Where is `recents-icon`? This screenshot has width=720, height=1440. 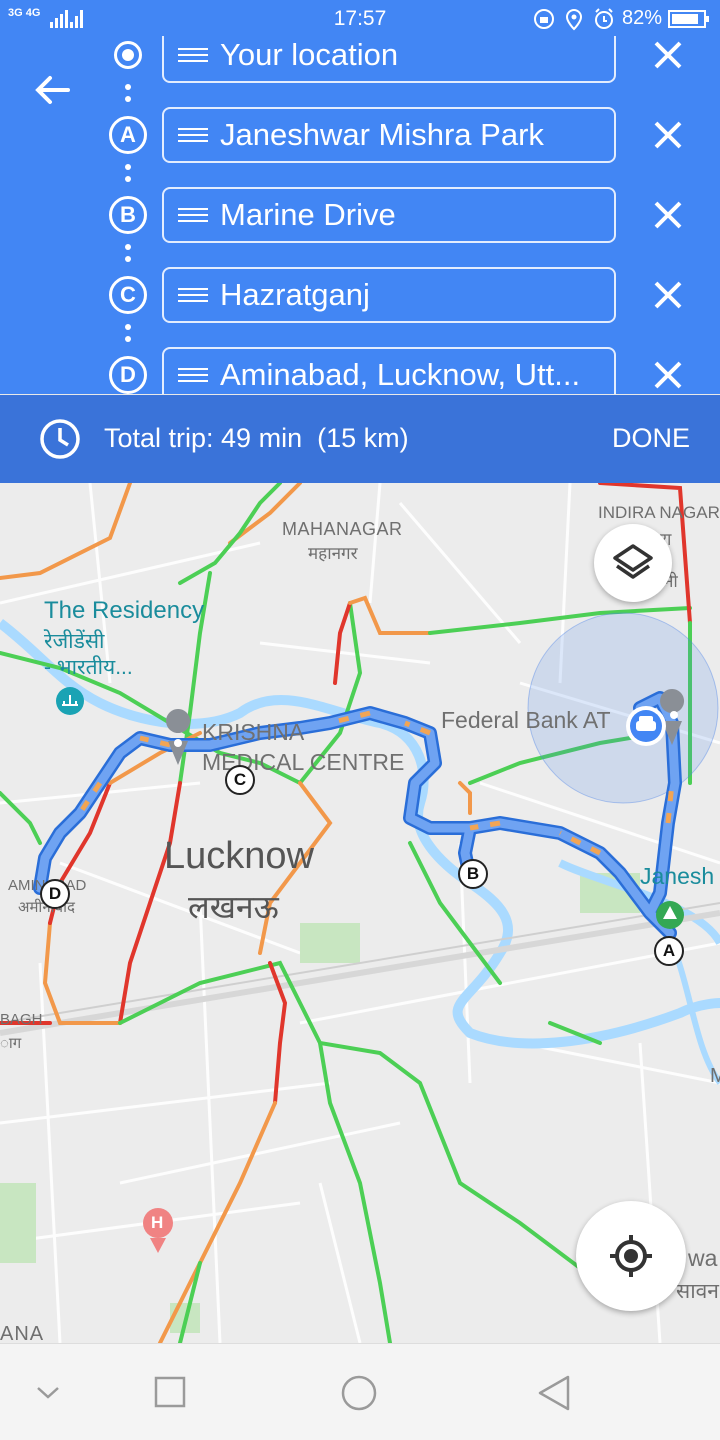 recents-icon is located at coordinates (170, 1392).